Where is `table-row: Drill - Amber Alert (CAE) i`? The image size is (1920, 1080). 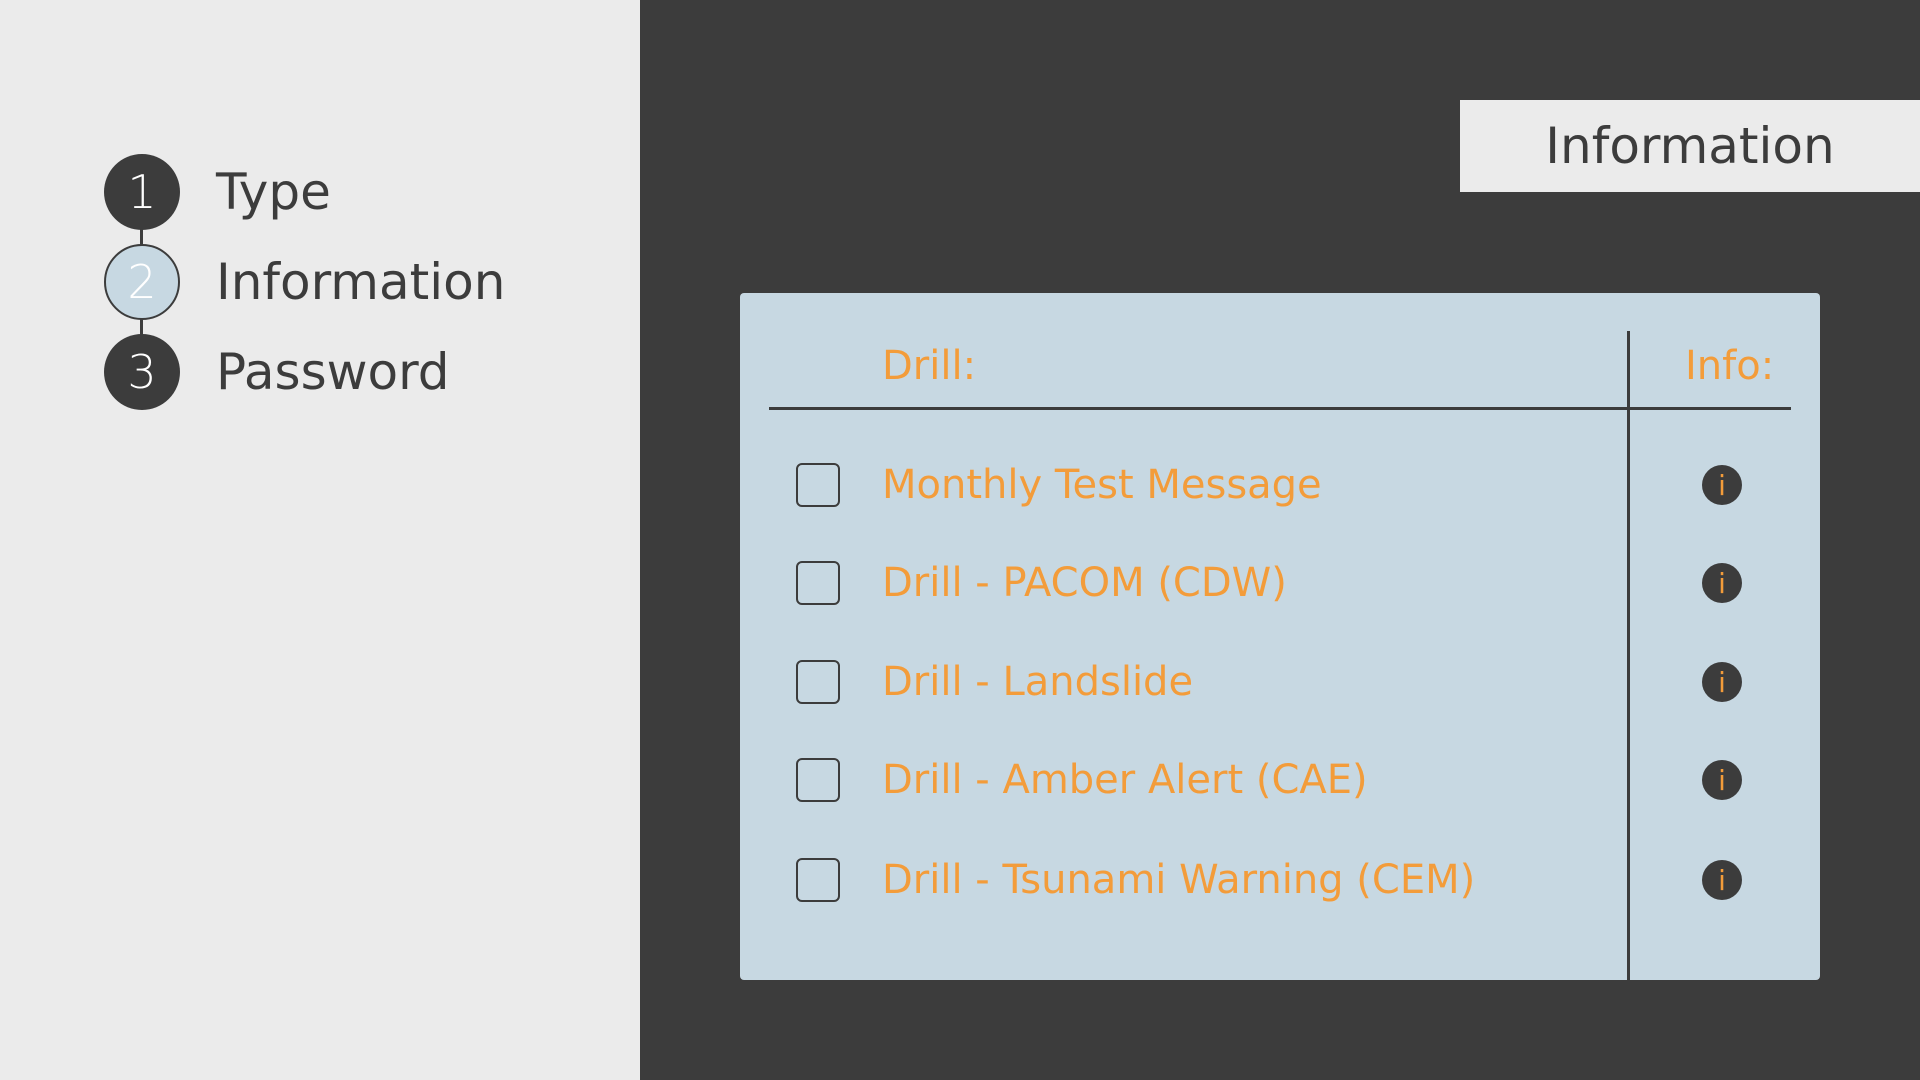 table-row: Drill - Amber Alert (CAE) i is located at coordinates (1280, 780).